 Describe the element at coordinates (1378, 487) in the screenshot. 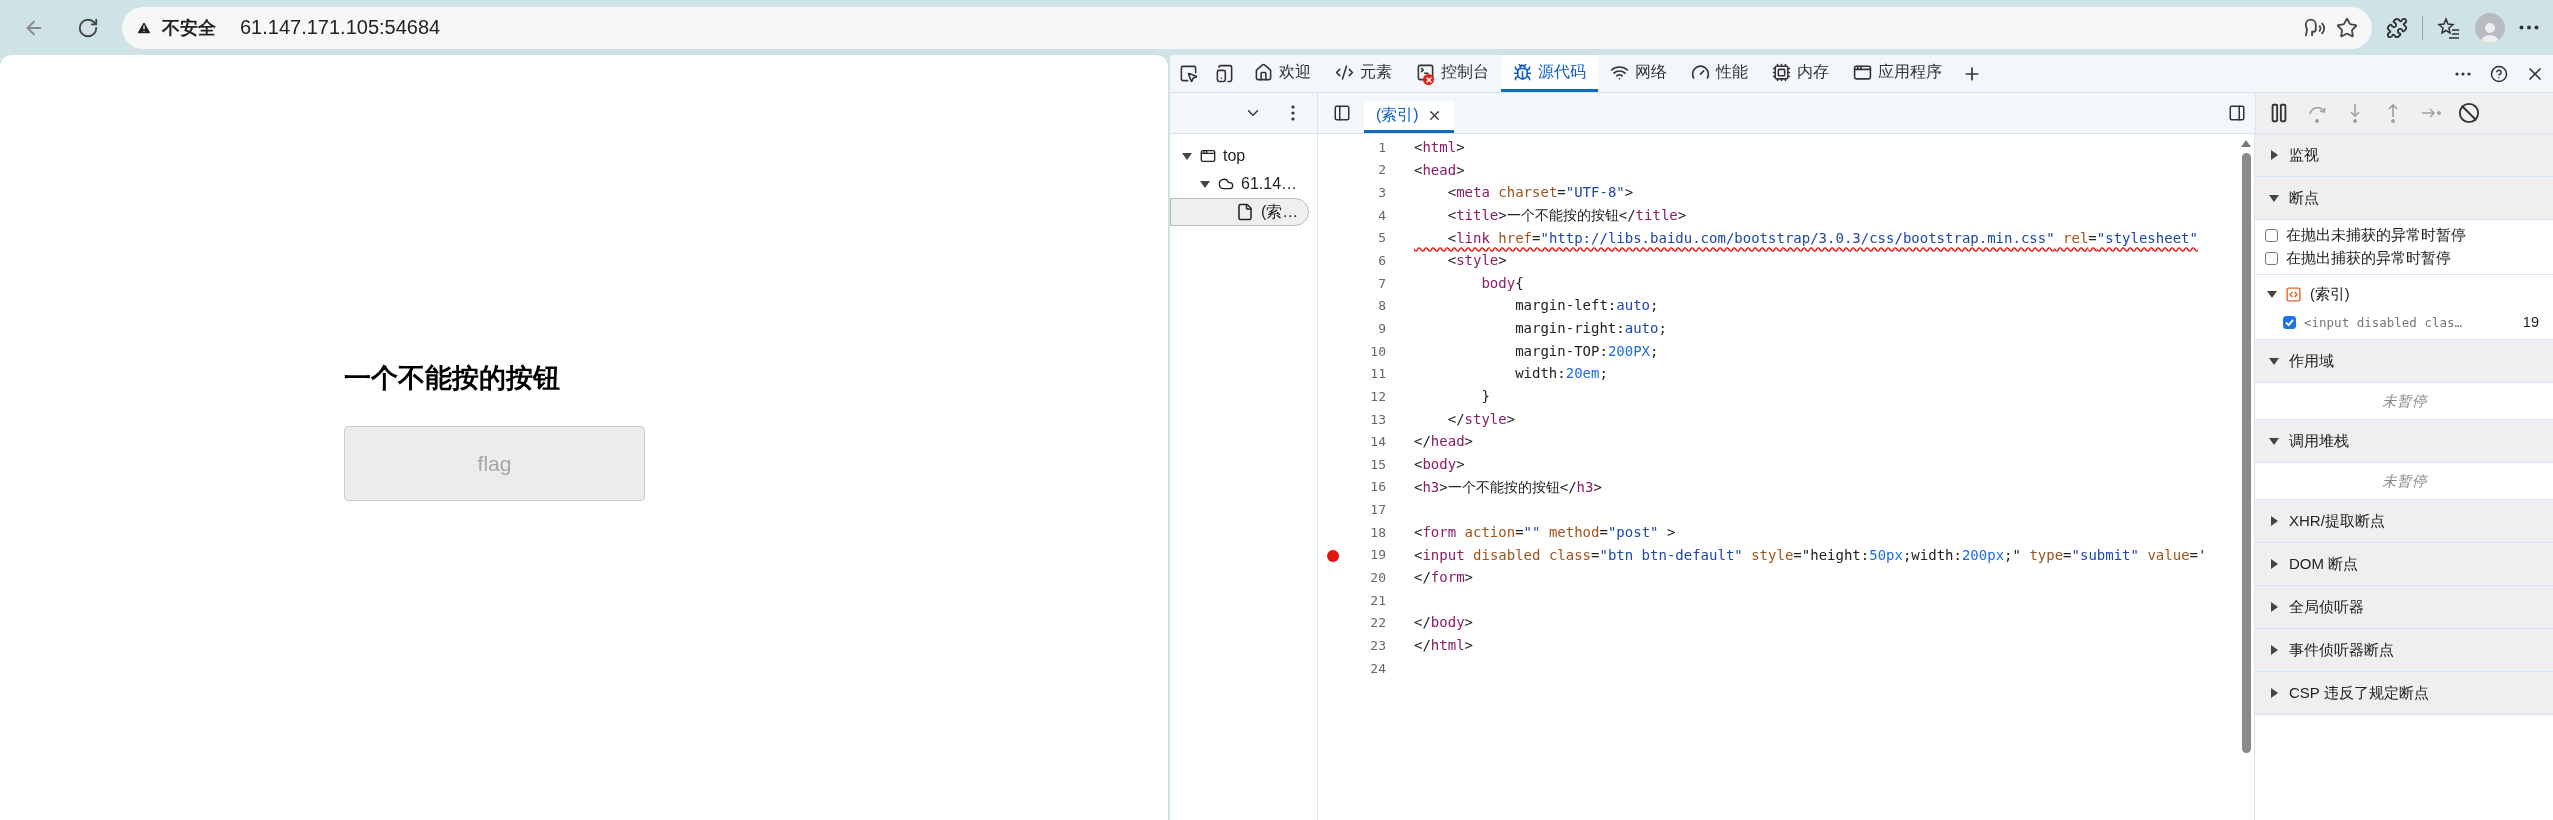

I see `line-number: 16` at that location.